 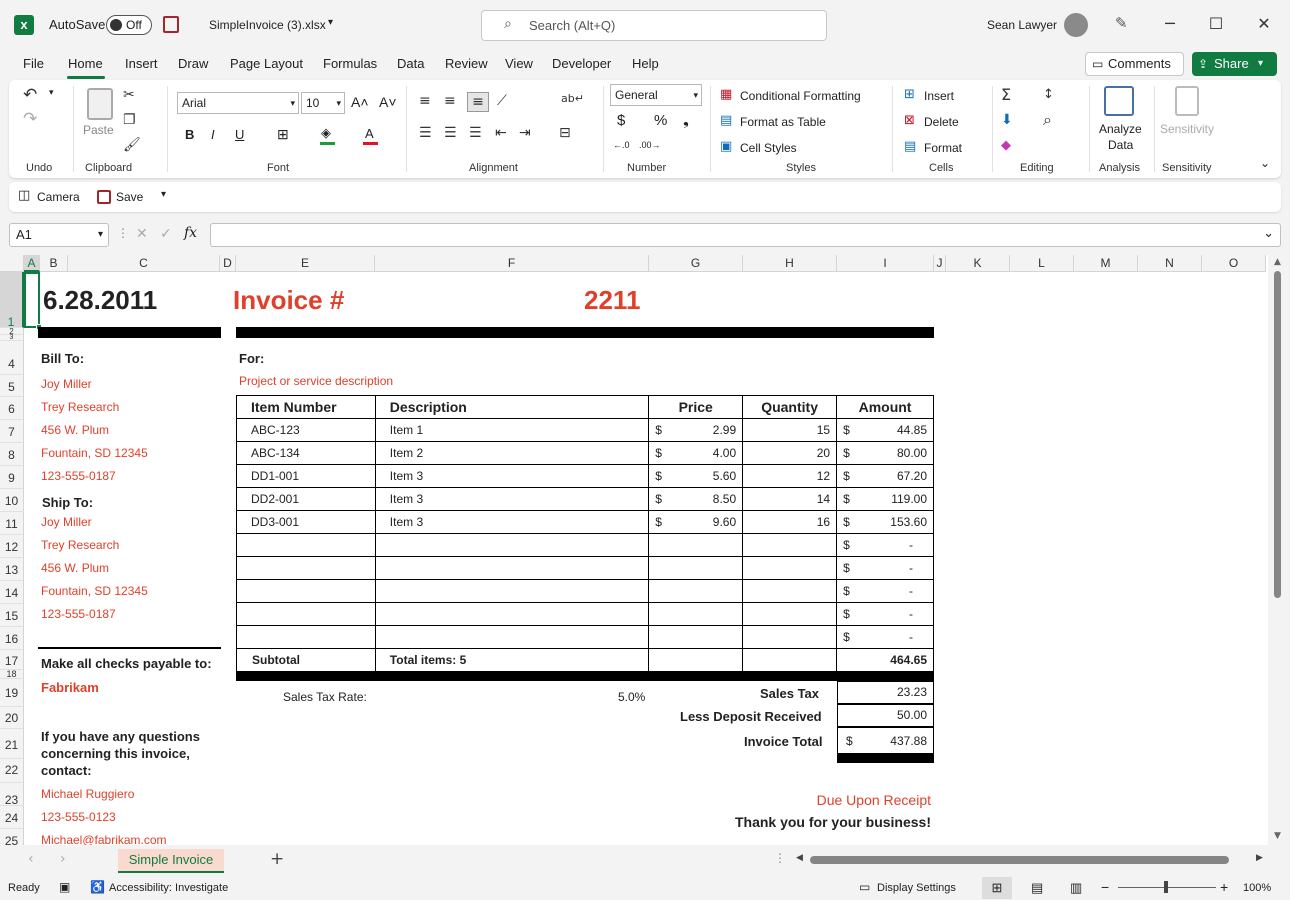 What do you see at coordinates (12, 454) in the screenshot?
I see `row-header: 8` at bounding box center [12, 454].